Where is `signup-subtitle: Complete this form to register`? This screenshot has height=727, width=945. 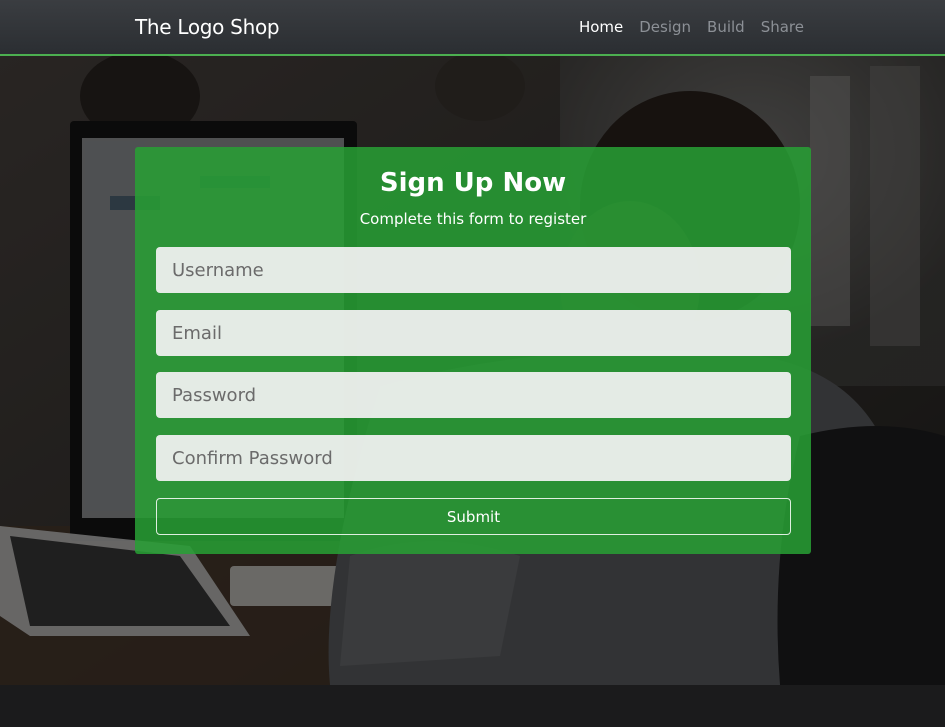 signup-subtitle: Complete this form to register is located at coordinates (473, 219).